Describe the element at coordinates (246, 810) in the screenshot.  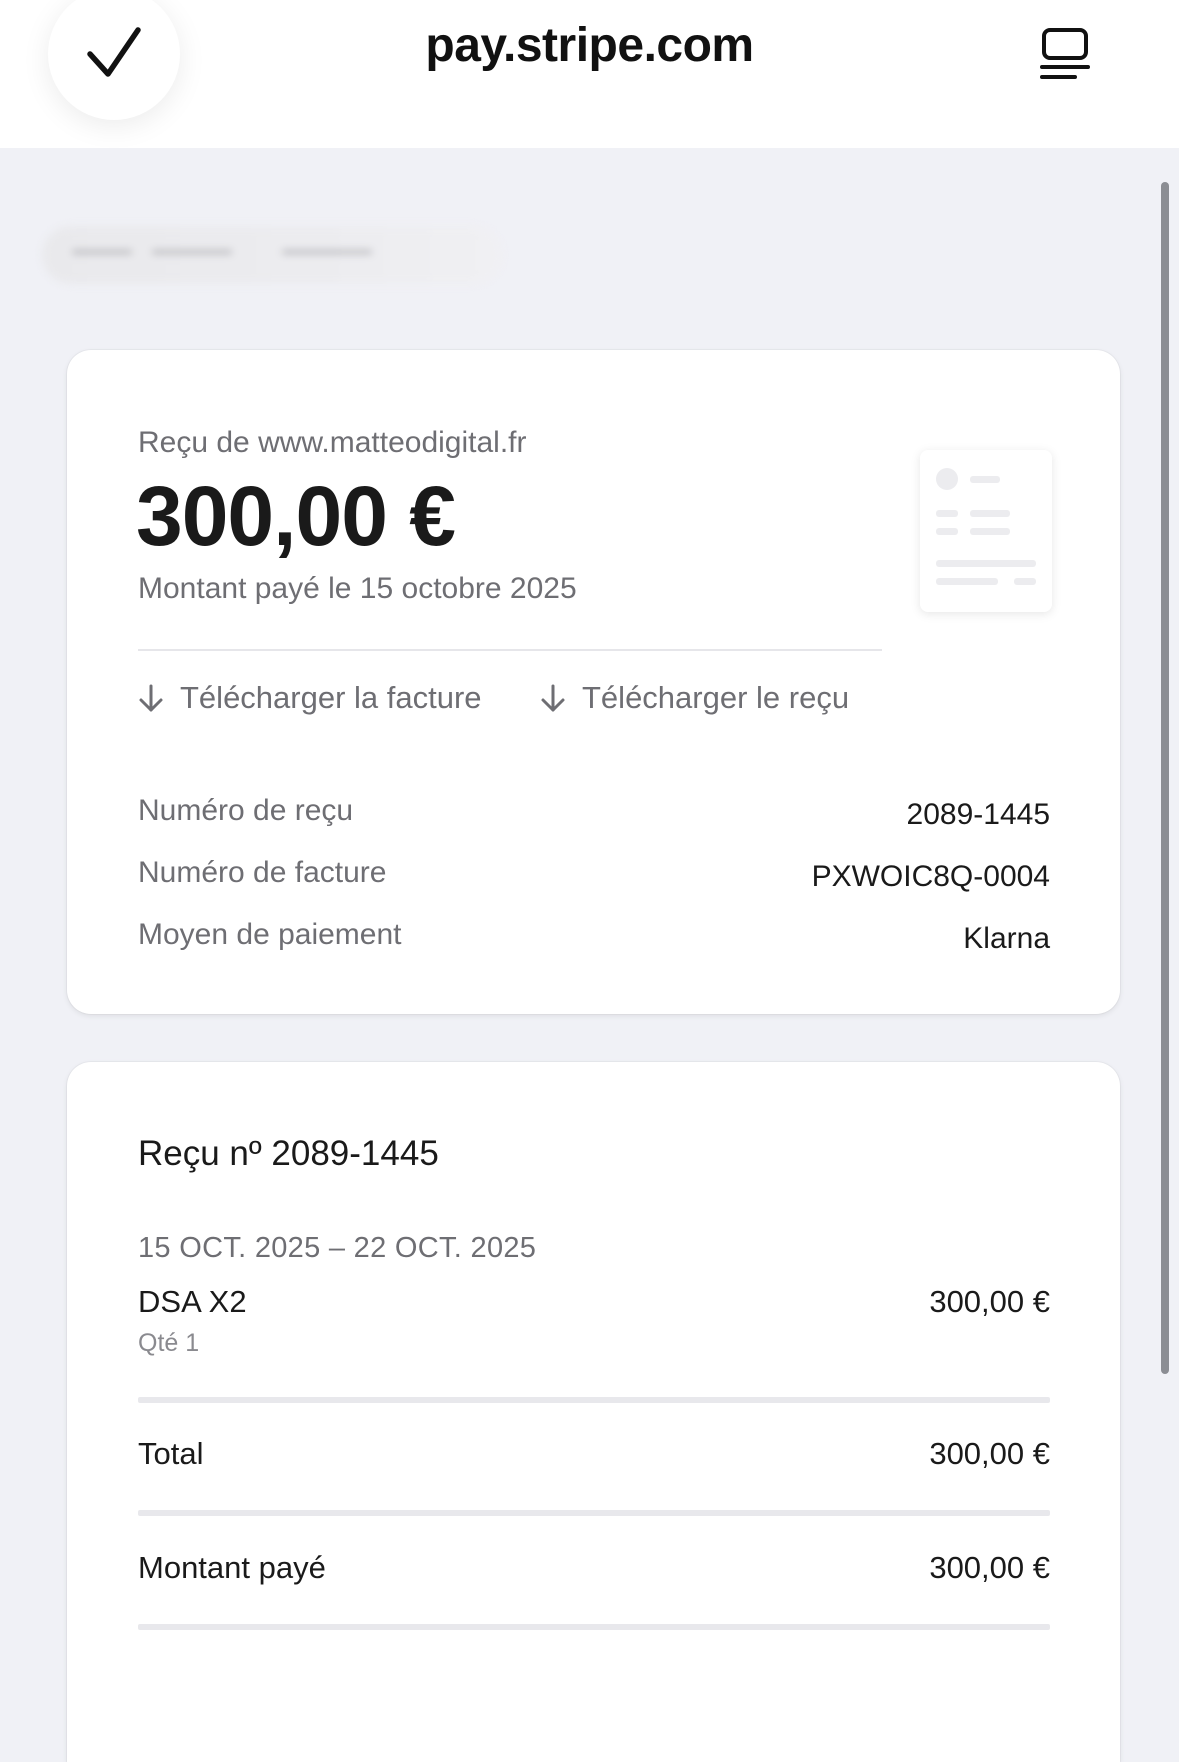
I see `receipt-number-label: Numéro de reçu` at that location.